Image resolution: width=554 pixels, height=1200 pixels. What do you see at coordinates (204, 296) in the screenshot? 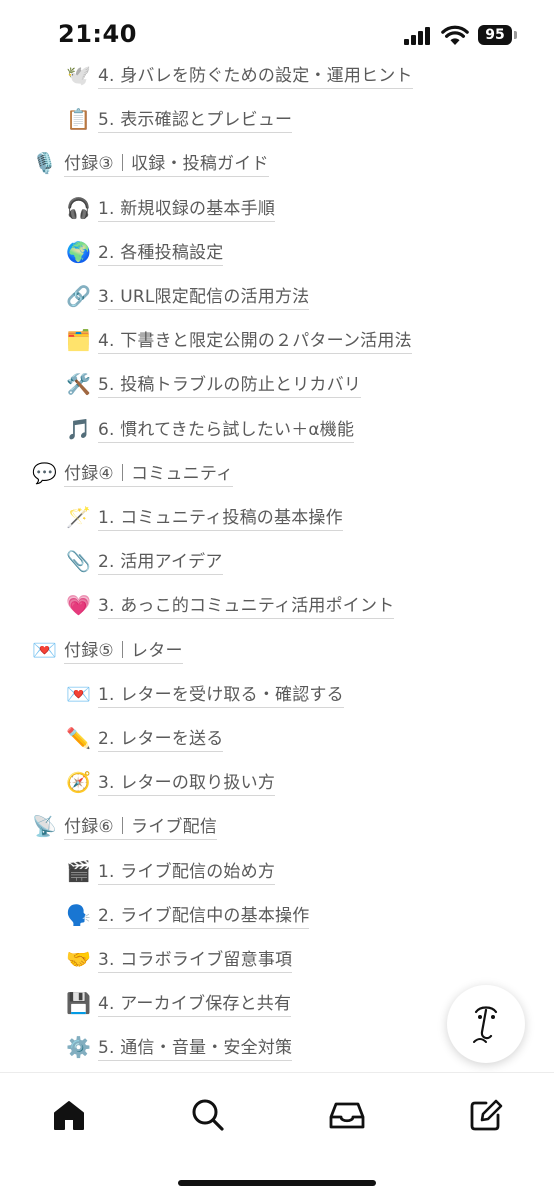
I see `toc-item-label: 3. URL限定配信の活用方法` at bounding box center [204, 296].